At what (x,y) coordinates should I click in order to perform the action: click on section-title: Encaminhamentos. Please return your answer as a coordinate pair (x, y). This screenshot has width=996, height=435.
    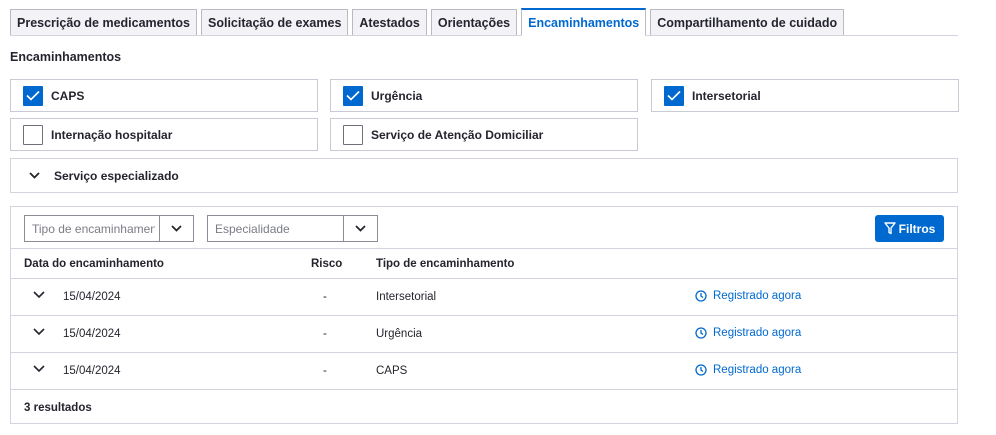
    Looking at the image, I should click on (66, 57).